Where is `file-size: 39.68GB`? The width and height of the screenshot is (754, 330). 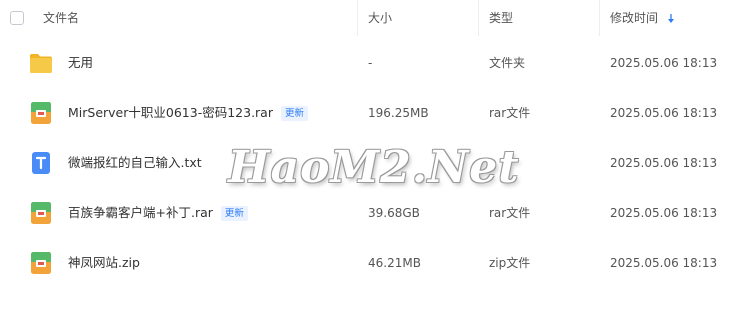 file-size: 39.68GB is located at coordinates (394, 213).